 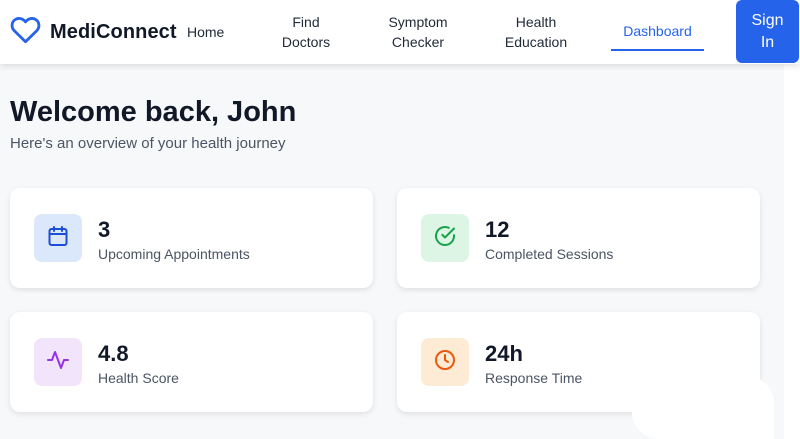 I want to click on page-edge, so click(x=792, y=251).